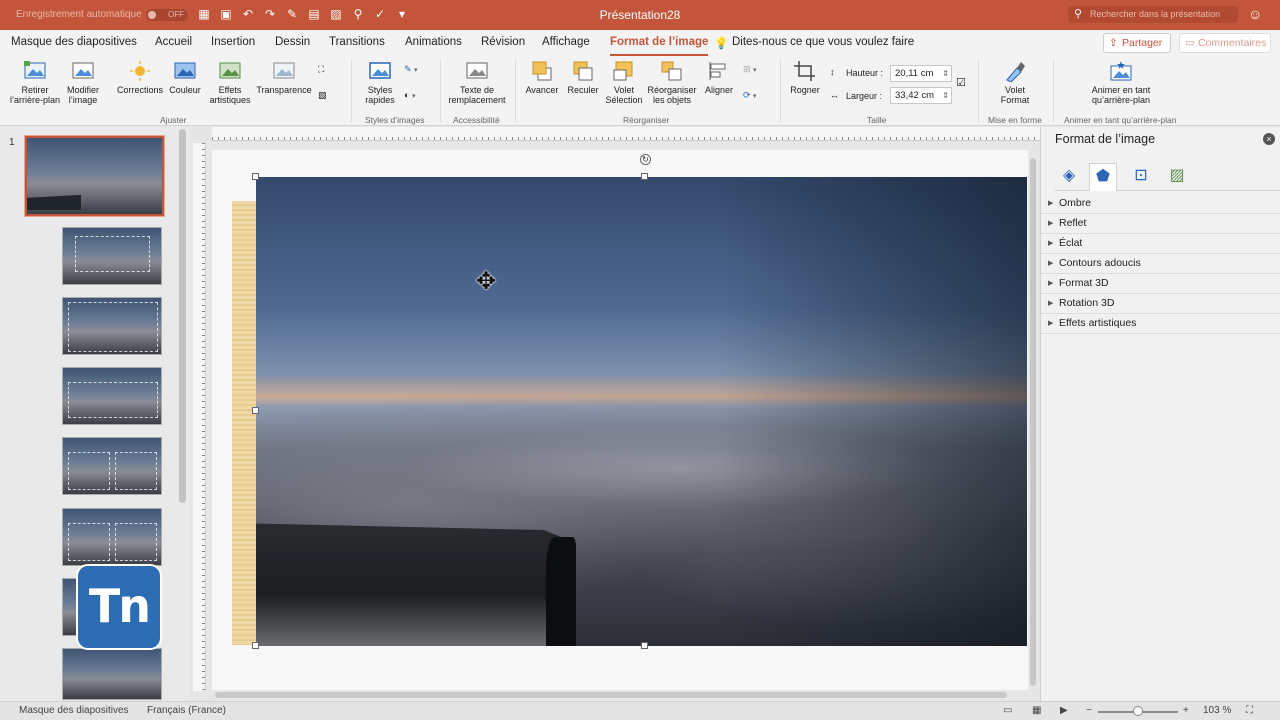 Image resolution: width=1280 pixels, height=720 pixels. What do you see at coordinates (644, 645) in the screenshot?
I see `resize-handle-bottom` at bounding box center [644, 645].